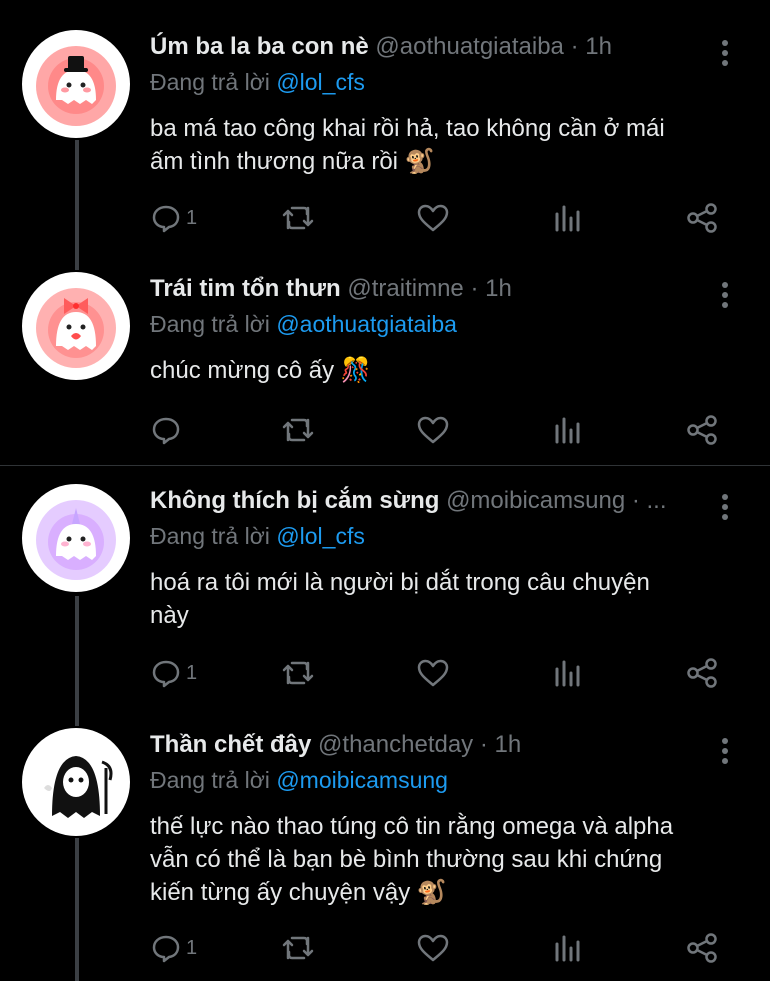 Image resolution: width=770 pixels, height=981 pixels. What do you see at coordinates (169, 615) in the screenshot?
I see `tweet-text-line: này` at bounding box center [169, 615].